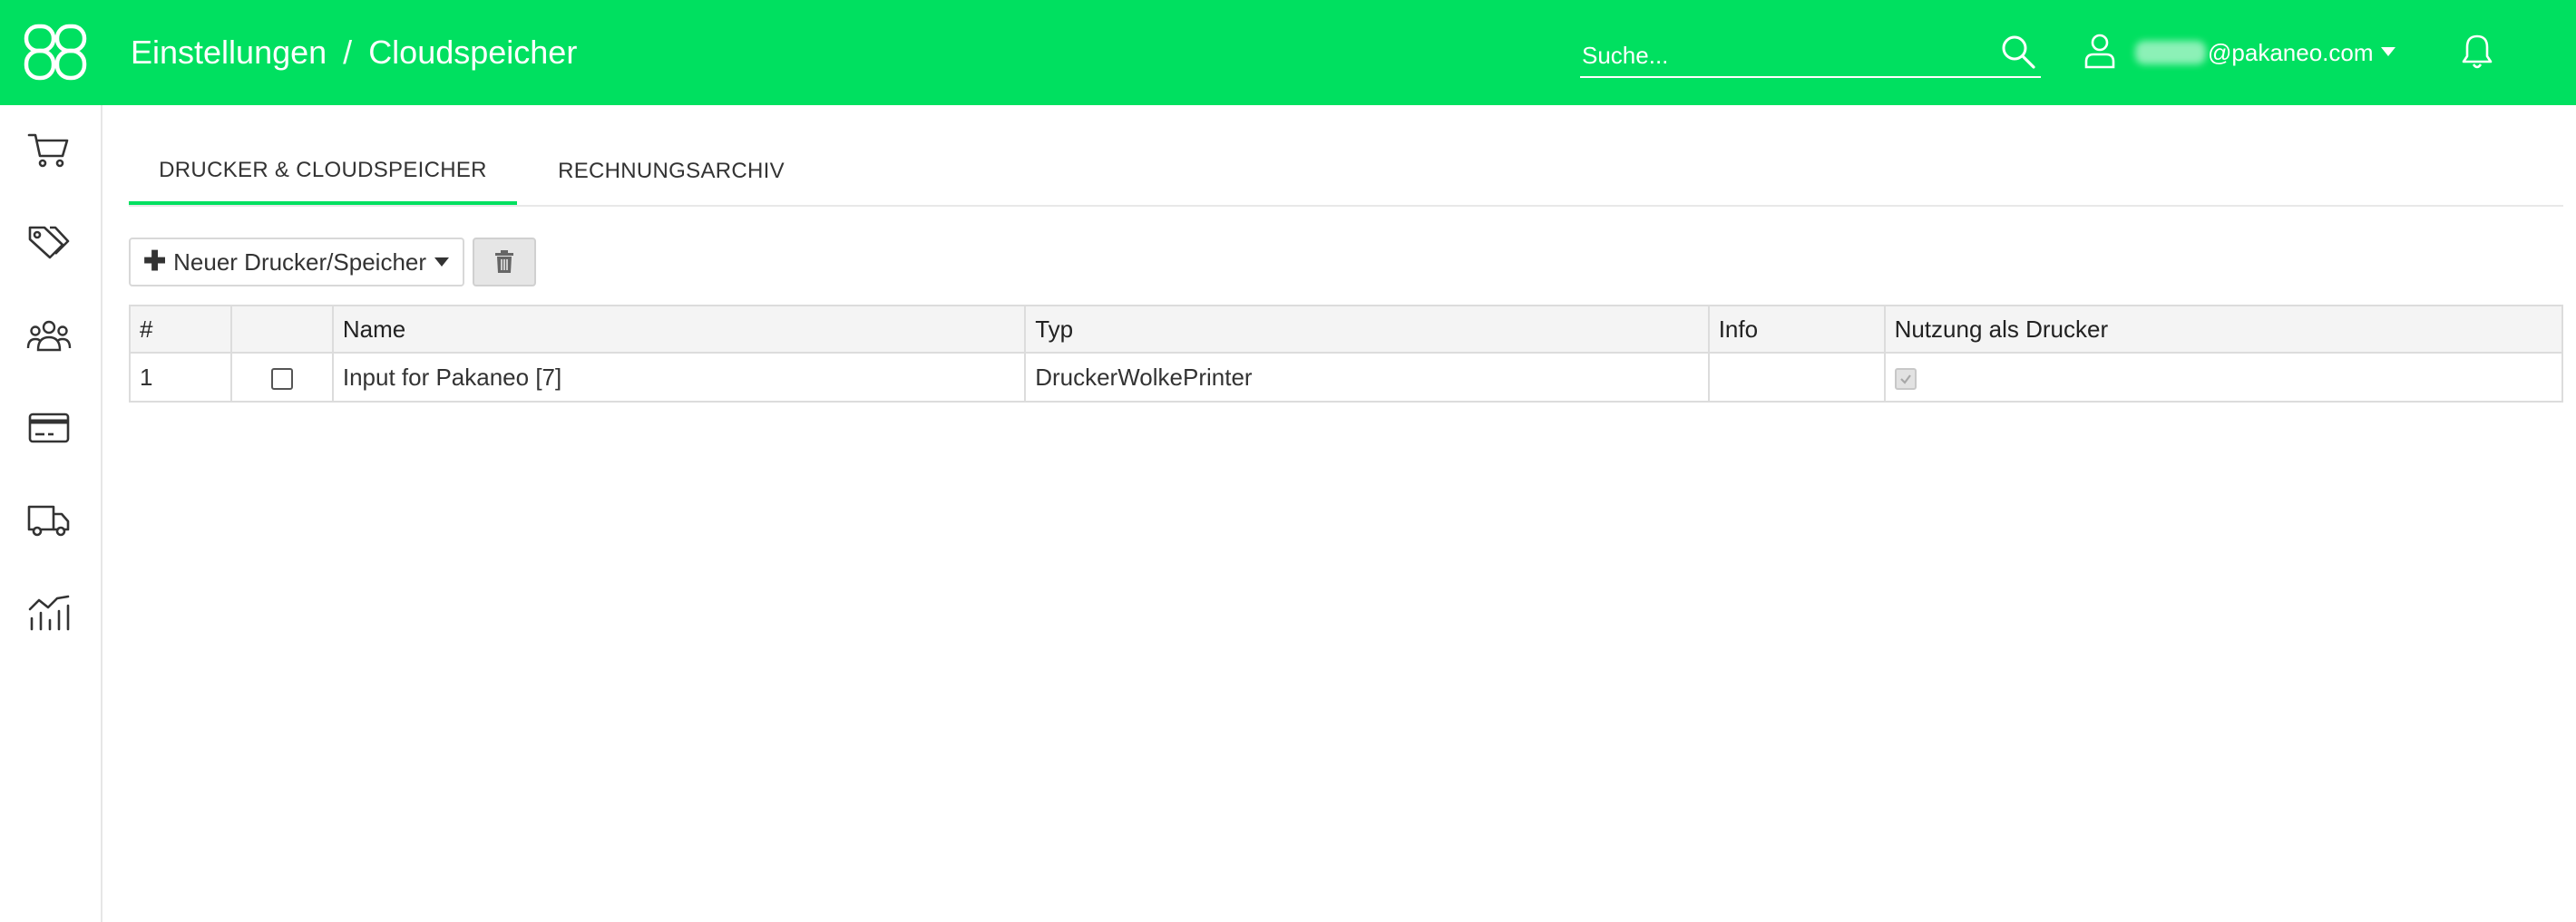  I want to click on cell-select, so click(281, 377).